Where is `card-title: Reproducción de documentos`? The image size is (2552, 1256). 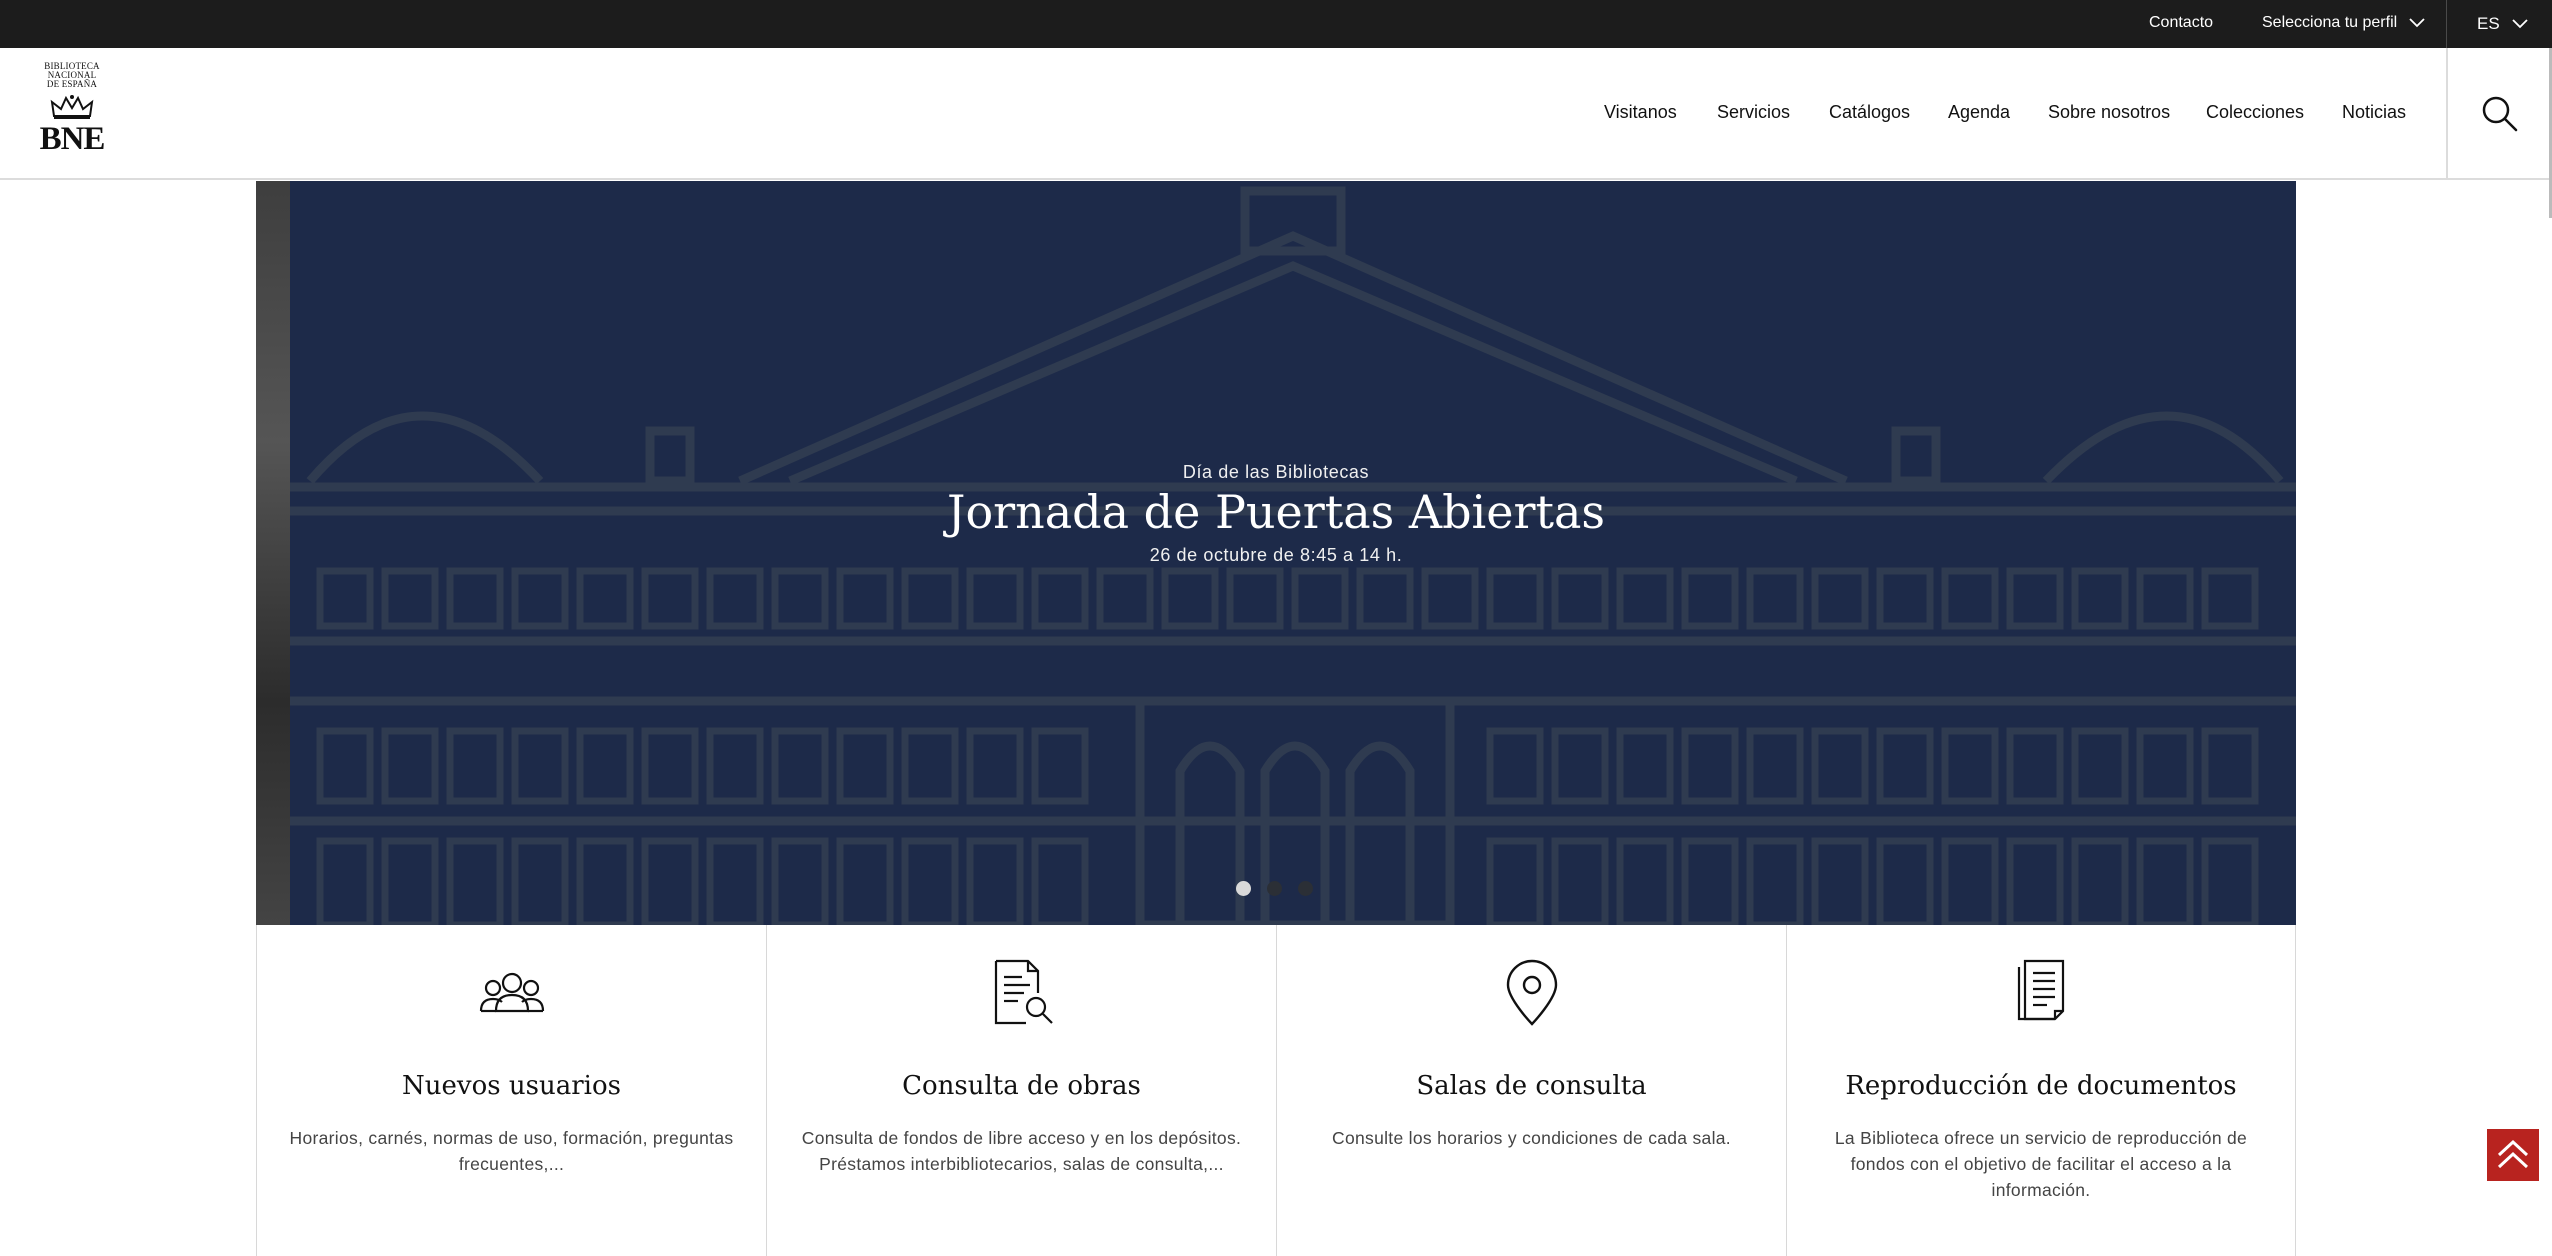
card-title: Reproducción de documentos is located at coordinates (2041, 1086).